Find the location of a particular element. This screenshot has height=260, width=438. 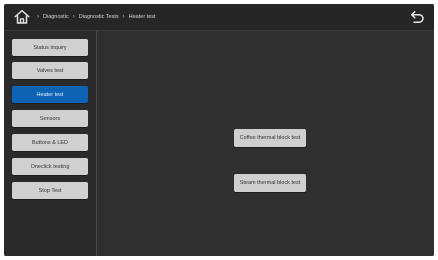

sidebar-item-label: Heater test is located at coordinates (50, 94).